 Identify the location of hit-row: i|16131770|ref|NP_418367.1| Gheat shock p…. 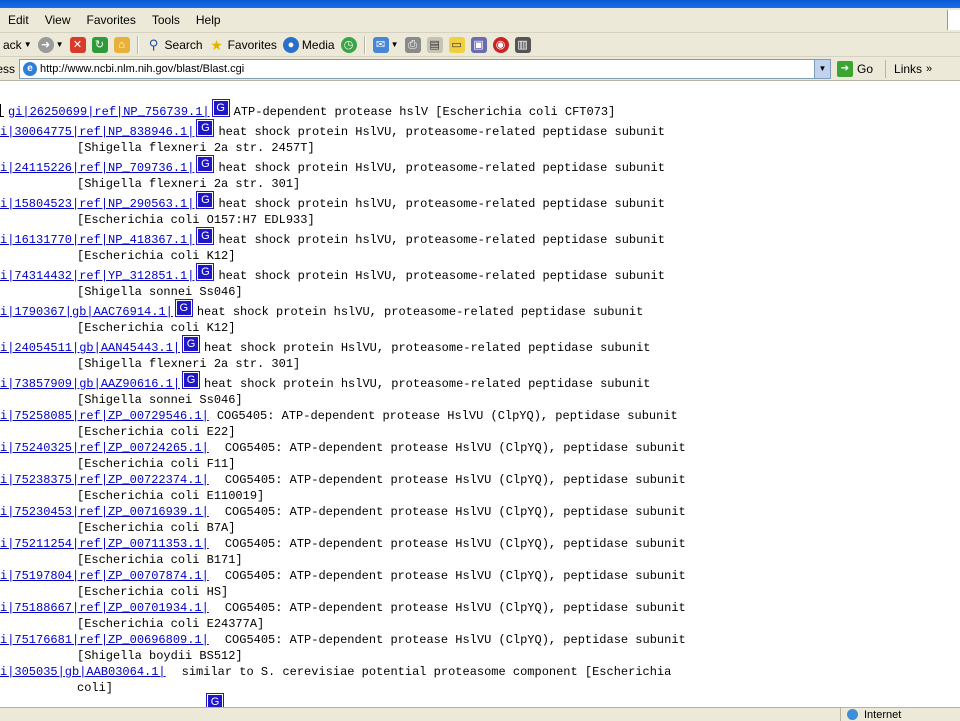
(332, 237).